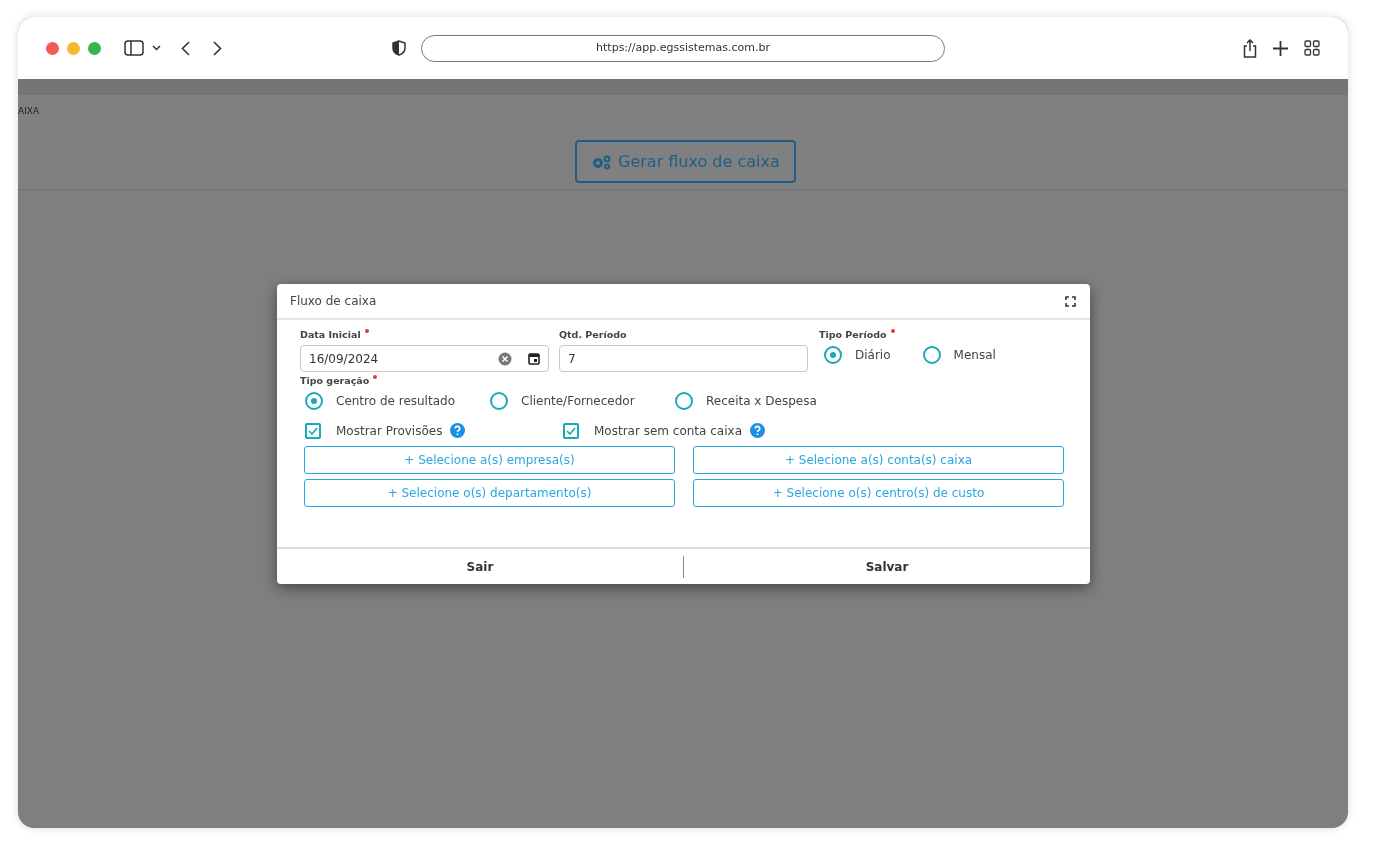  Describe the element at coordinates (593, 335) in the screenshot. I see `field-label: Qtd. Período` at that location.